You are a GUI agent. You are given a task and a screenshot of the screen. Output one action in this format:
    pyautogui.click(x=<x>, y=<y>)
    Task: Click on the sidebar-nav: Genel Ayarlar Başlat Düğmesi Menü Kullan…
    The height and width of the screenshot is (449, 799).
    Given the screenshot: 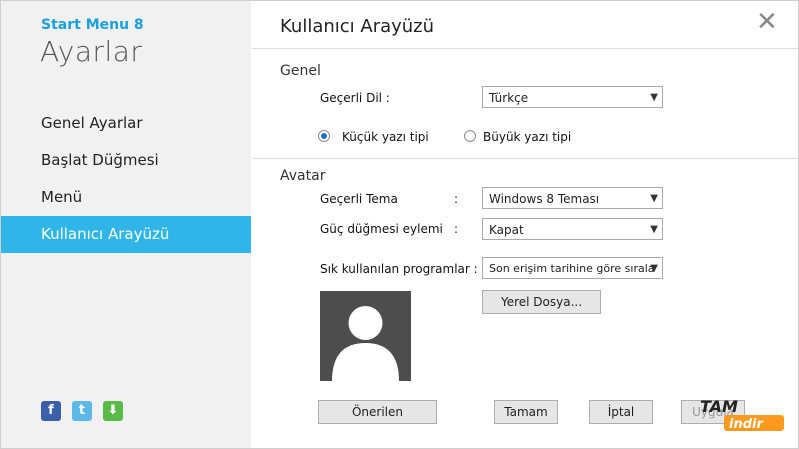 What is the action you would take?
    pyautogui.click(x=126, y=179)
    